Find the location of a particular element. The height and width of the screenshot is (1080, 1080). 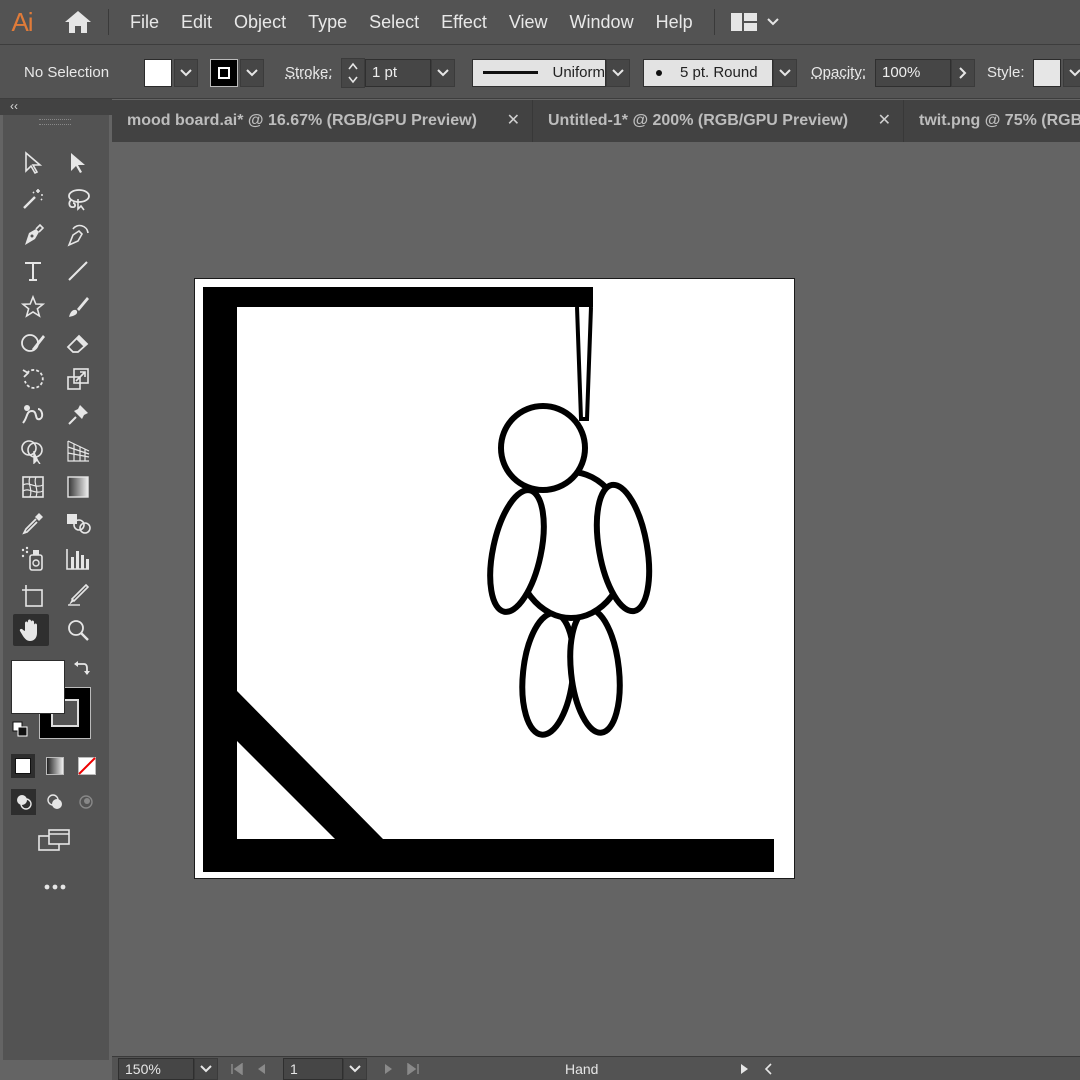

fill-control is located at coordinates (171, 72).